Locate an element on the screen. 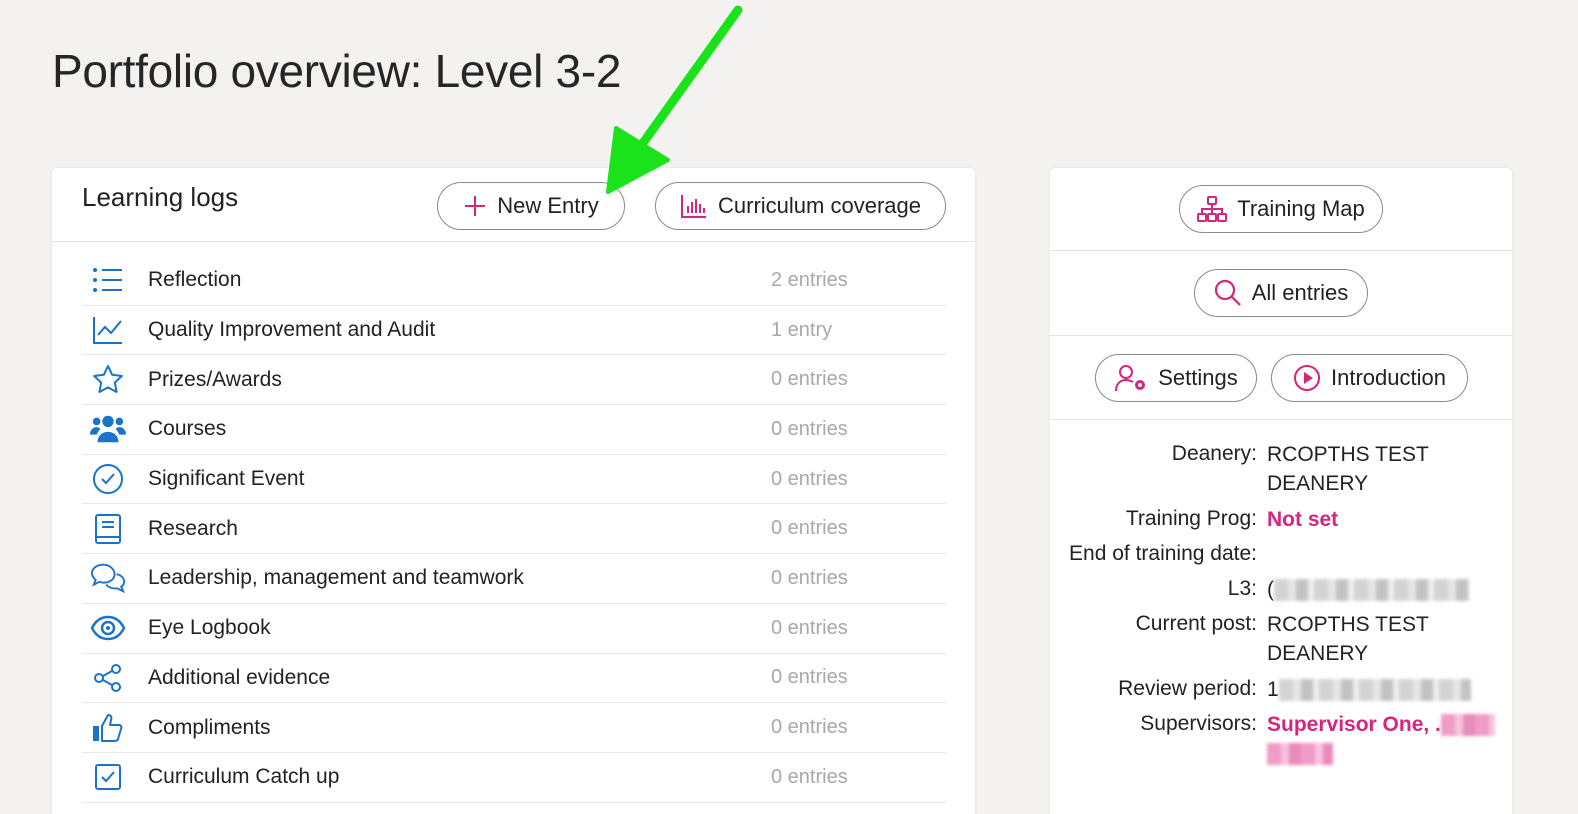 The height and width of the screenshot is (814, 1578). play-circle-icon is located at coordinates (1307, 378).